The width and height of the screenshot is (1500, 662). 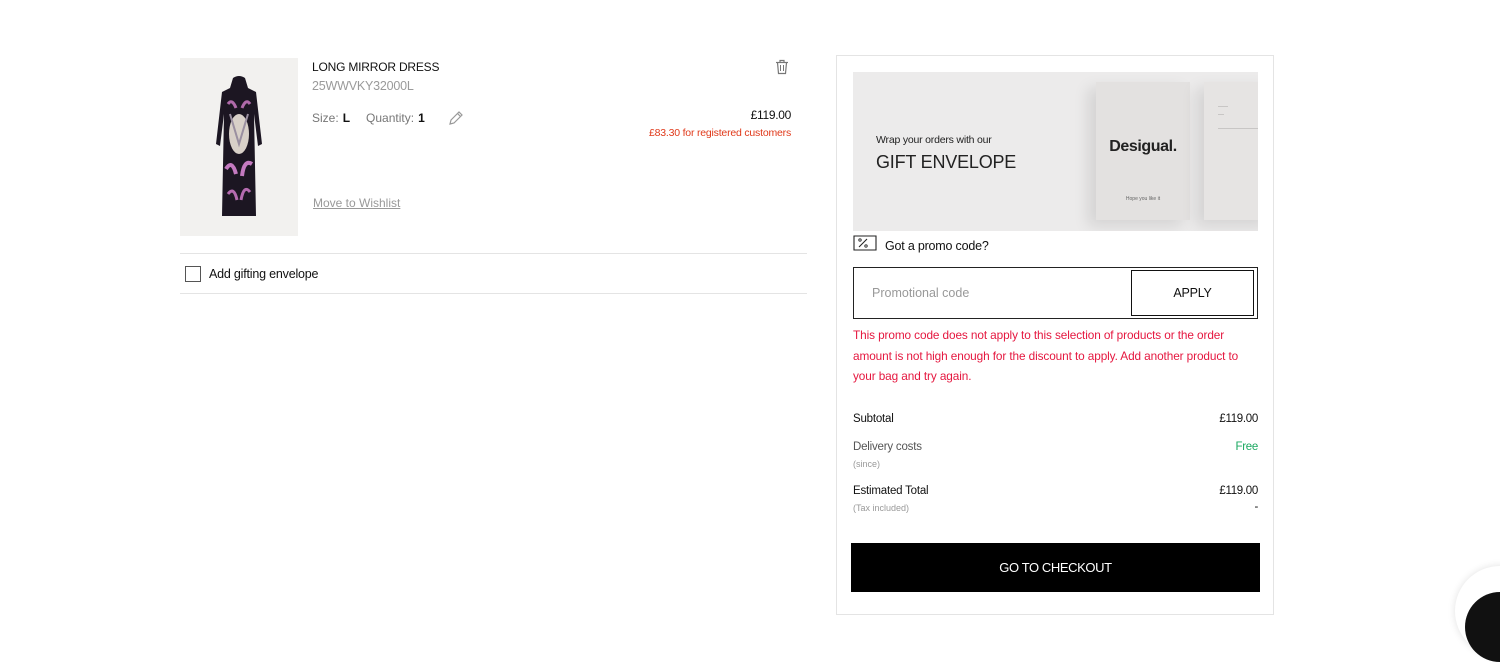 I want to click on dress-image, so click(x=239, y=146).